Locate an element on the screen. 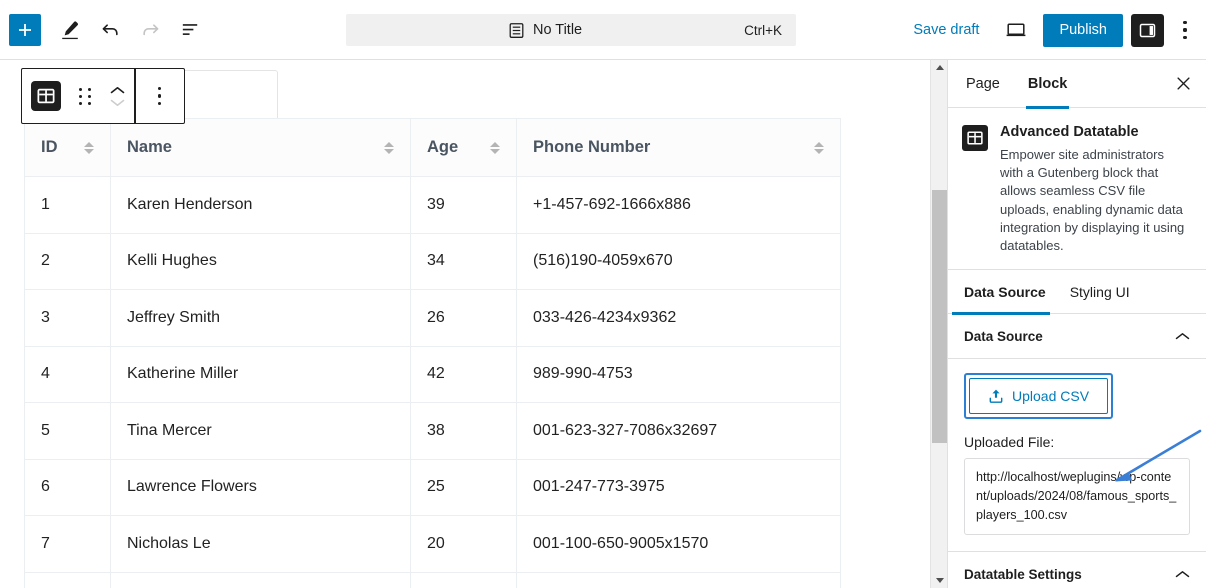 The width and height of the screenshot is (1206, 588). table-row: 3 Jeffrey Smith 26 033-426-4234x9362 is located at coordinates (432, 318).